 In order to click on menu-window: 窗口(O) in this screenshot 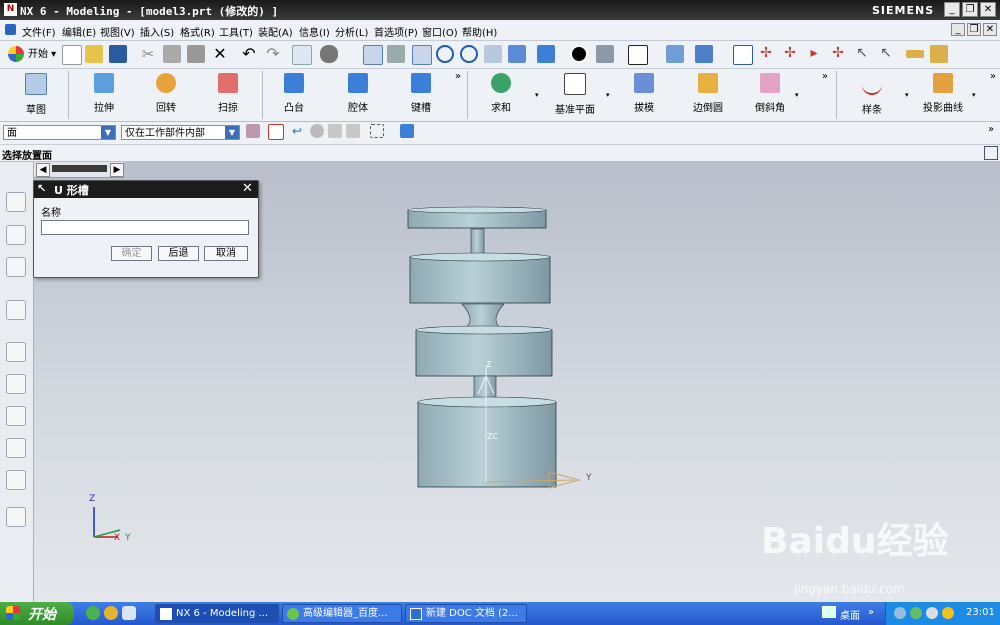, I will do `click(440, 31)`.